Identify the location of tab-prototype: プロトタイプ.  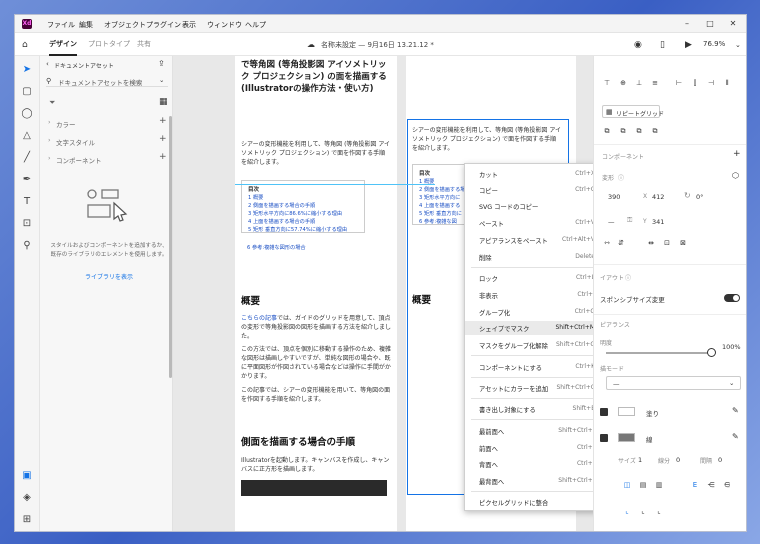
(109, 44).